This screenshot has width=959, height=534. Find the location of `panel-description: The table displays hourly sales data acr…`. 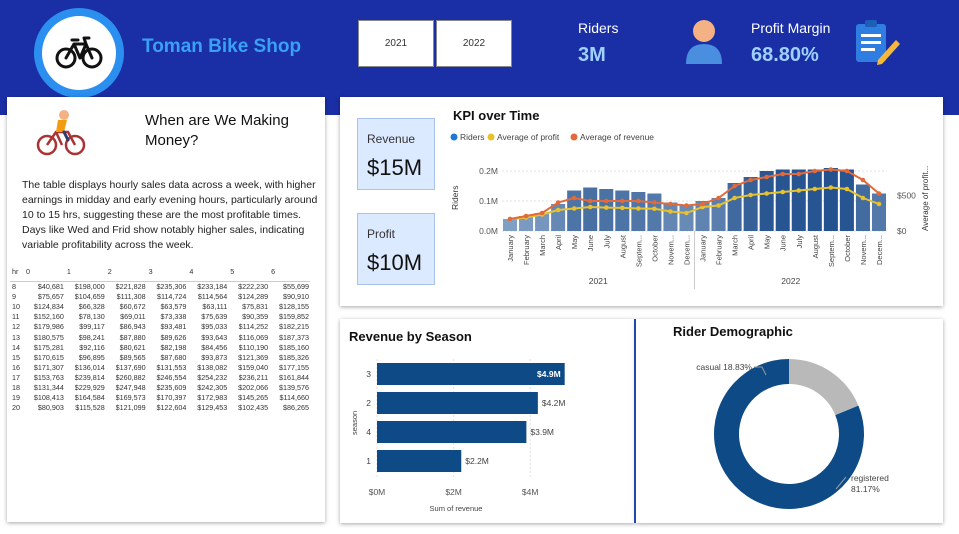

panel-description: The table displays hourly sales data acr… is located at coordinates (170, 215).